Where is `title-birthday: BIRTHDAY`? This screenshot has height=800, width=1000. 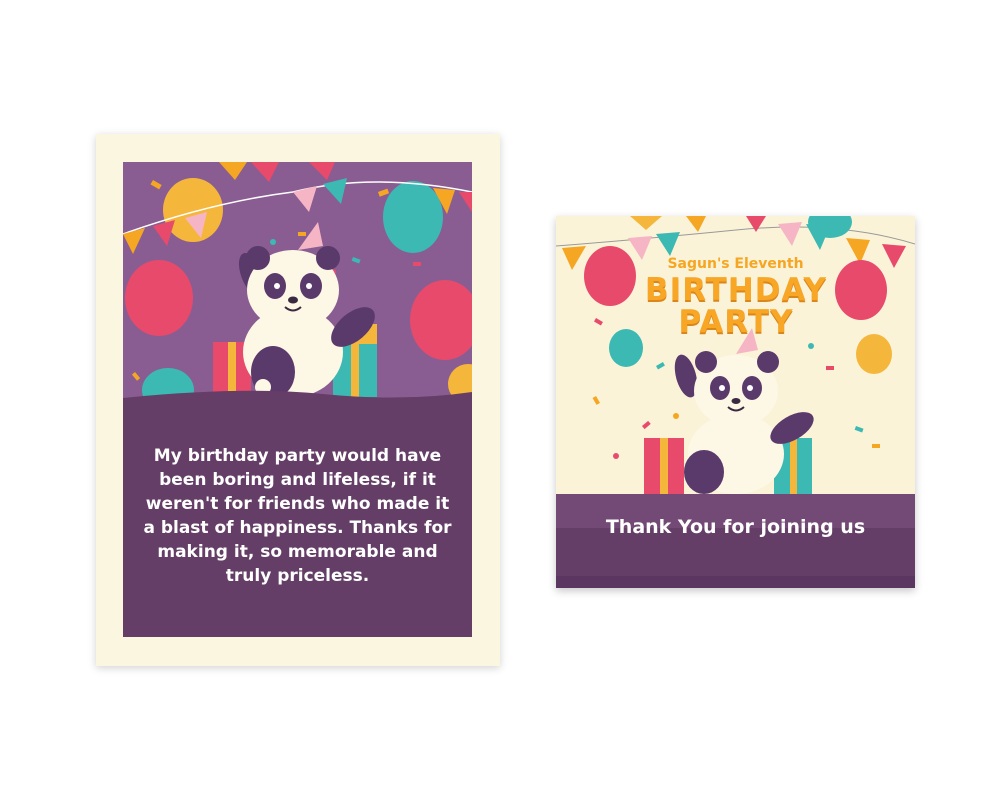
title-birthday: BIRTHDAY is located at coordinates (736, 290).